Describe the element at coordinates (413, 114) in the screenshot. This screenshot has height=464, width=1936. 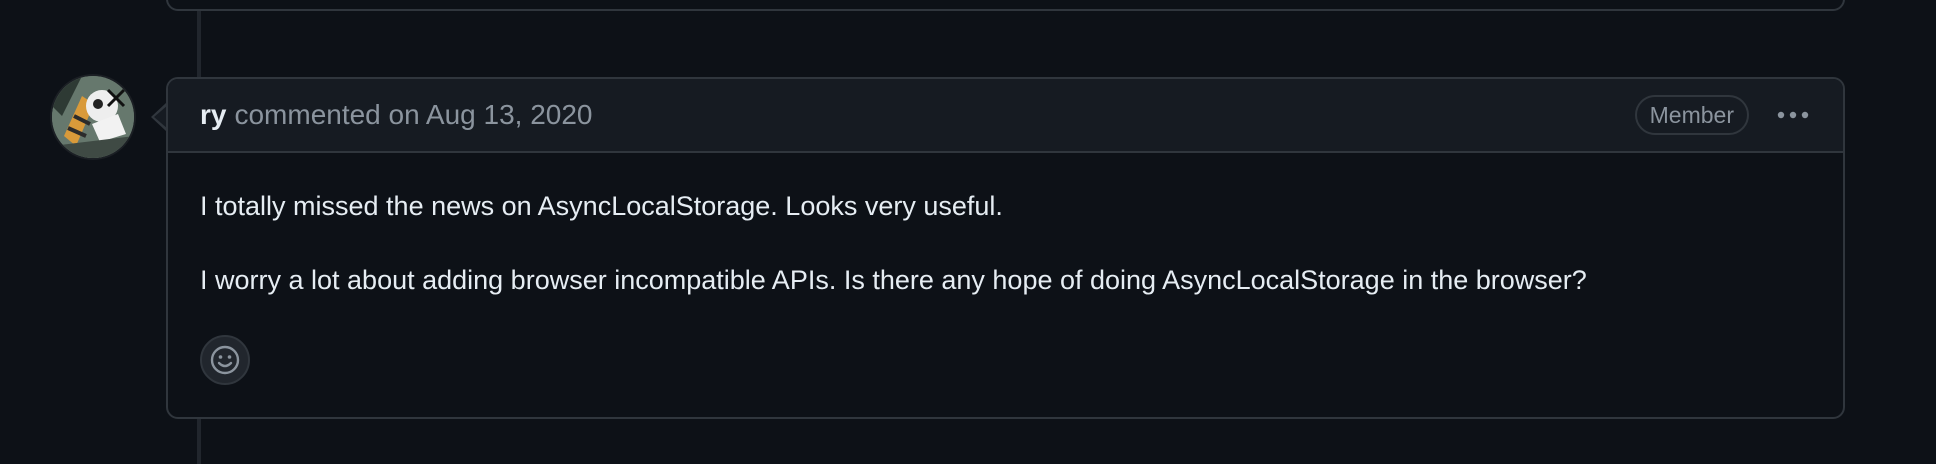
I see `comment-timestamp: commented on Aug 13, 2020` at that location.